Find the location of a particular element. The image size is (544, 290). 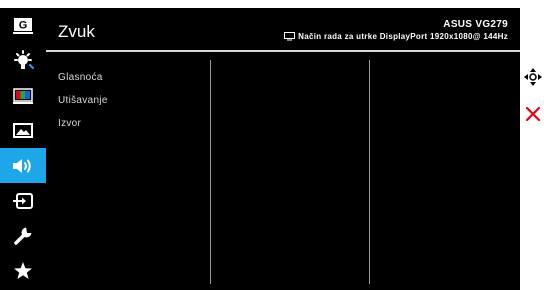

header-divider is located at coordinates (283, 51).